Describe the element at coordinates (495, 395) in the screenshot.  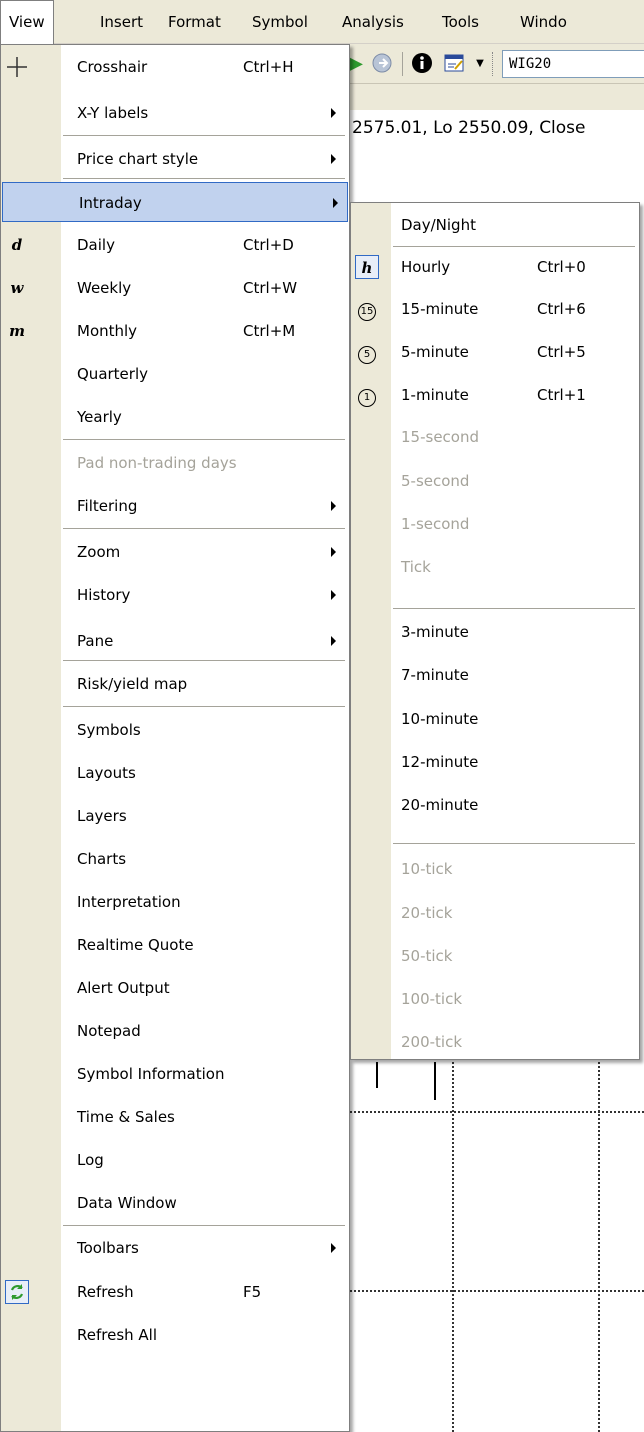
I see `menu-item-1-minute: 1 1-minute Ctrl+1` at that location.